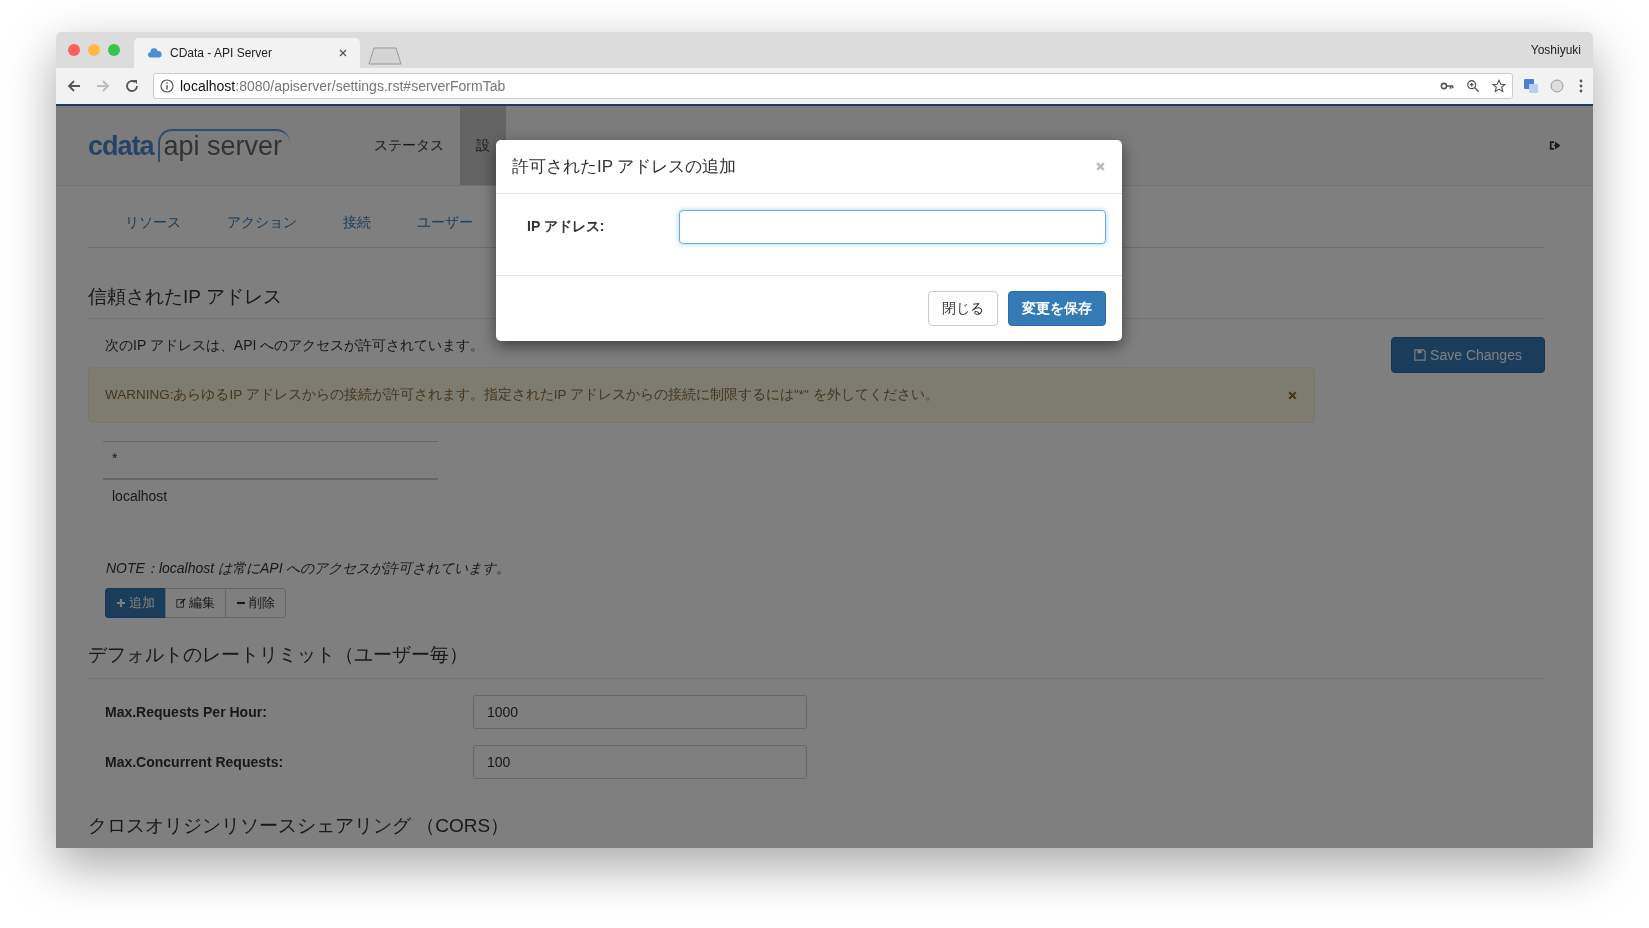  I want to click on nav-item: ステータス, so click(409, 145).